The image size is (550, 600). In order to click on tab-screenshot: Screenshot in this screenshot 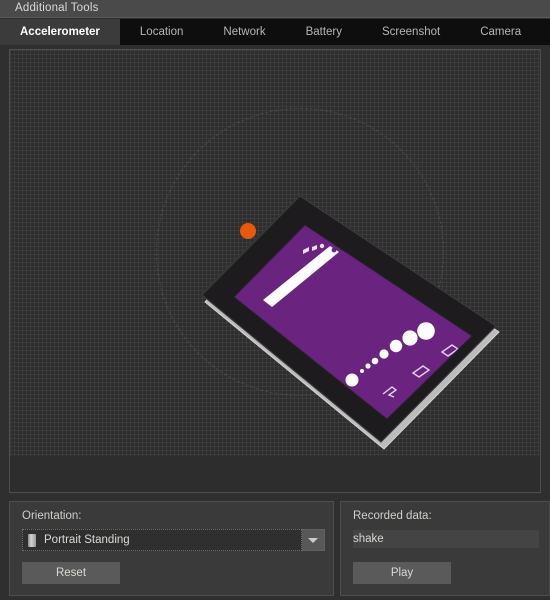, I will do `click(411, 32)`.